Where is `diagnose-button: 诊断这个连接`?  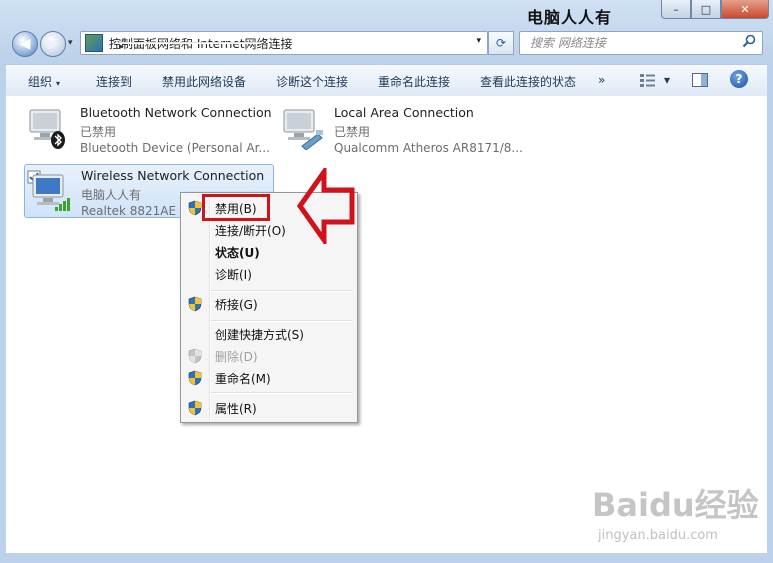 diagnose-button: 诊断这个连接 is located at coordinates (312, 81).